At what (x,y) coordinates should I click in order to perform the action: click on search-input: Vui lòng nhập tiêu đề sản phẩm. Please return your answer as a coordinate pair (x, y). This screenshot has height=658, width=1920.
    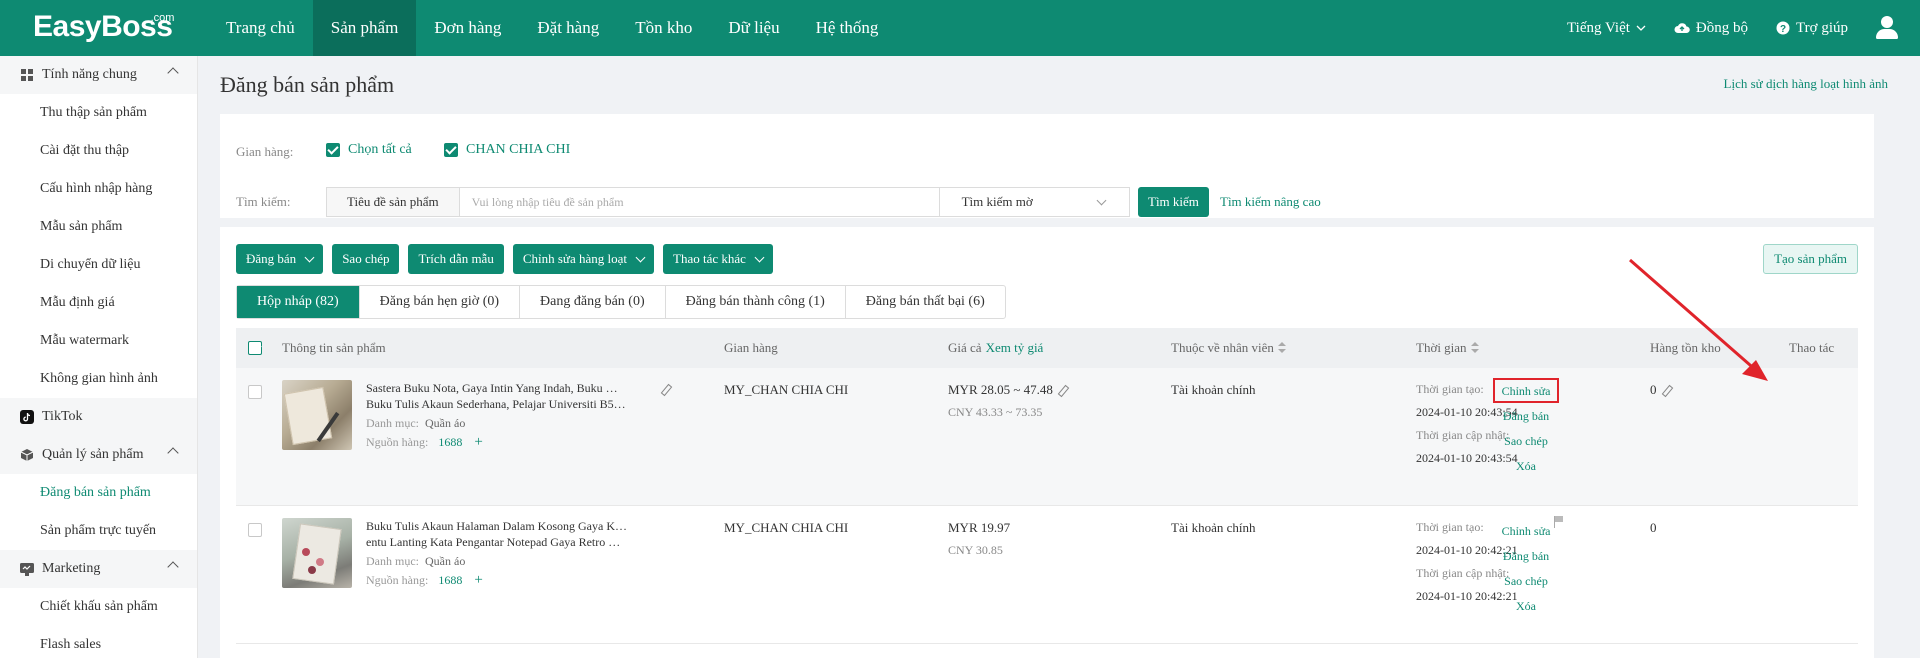
    Looking at the image, I should click on (699, 202).